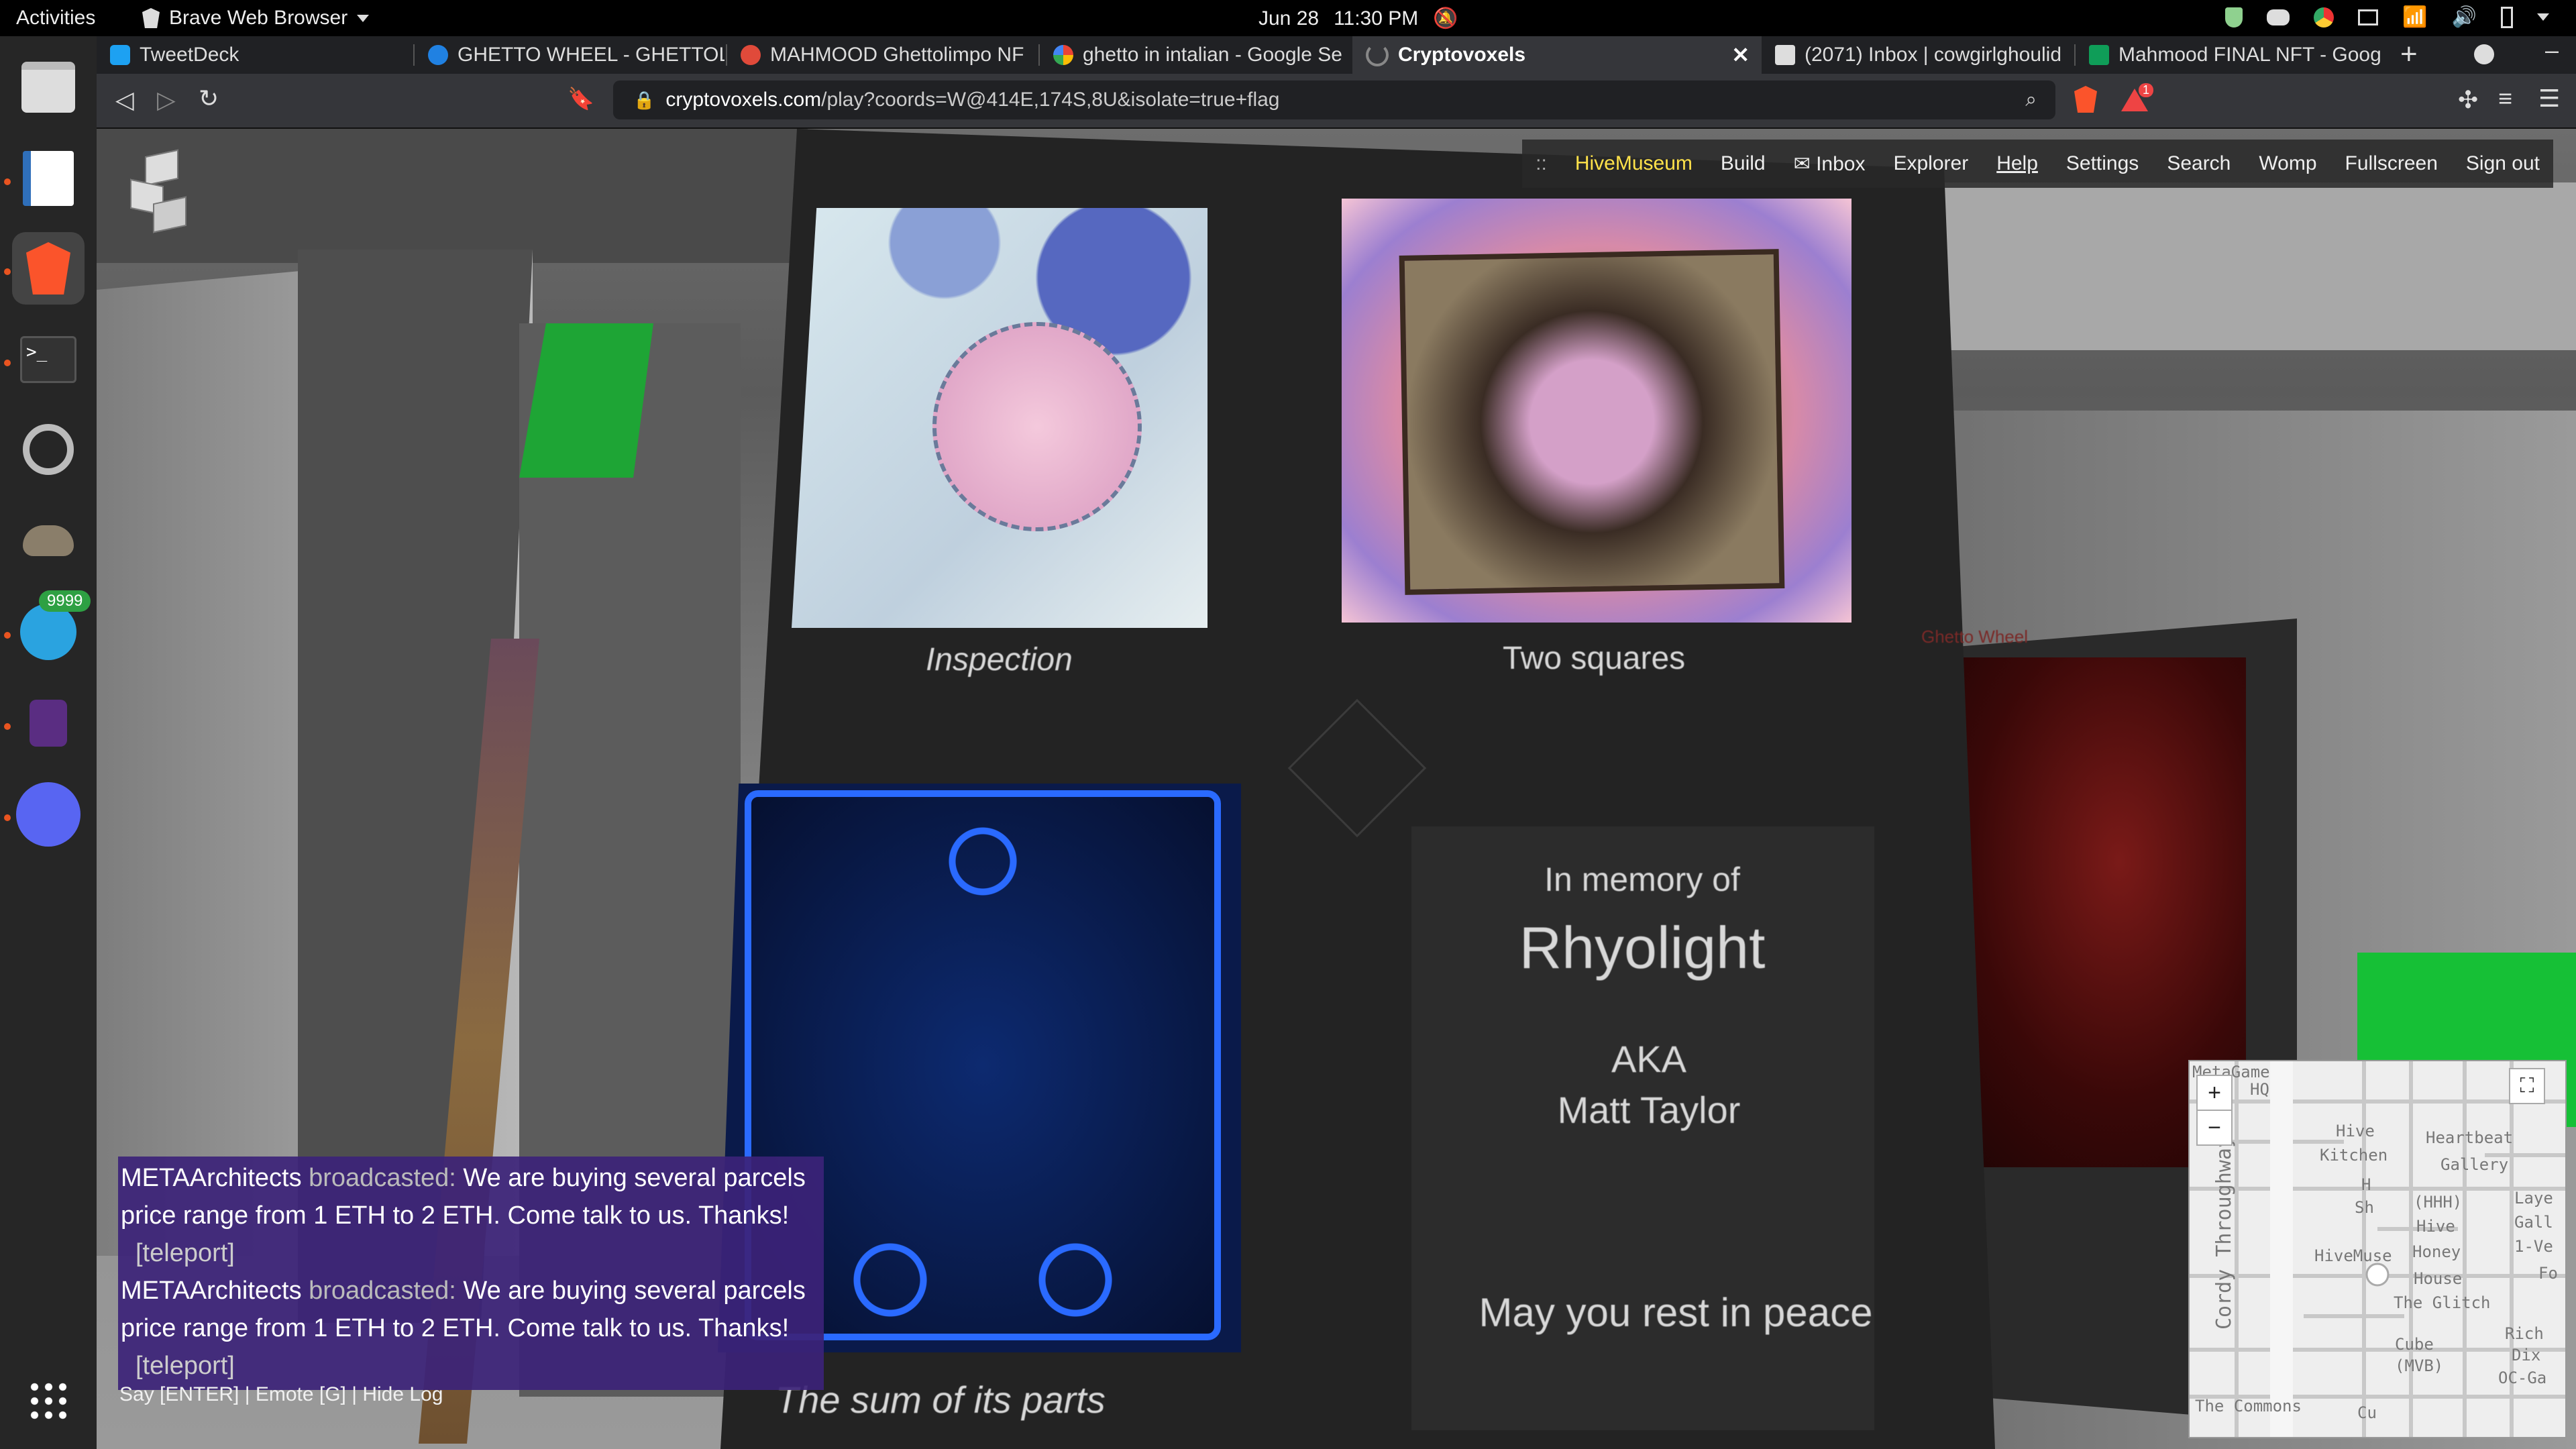  Describe the element at coordinates (2409, 54) in the screenshot. I see `new-tab-button: +` at that location.